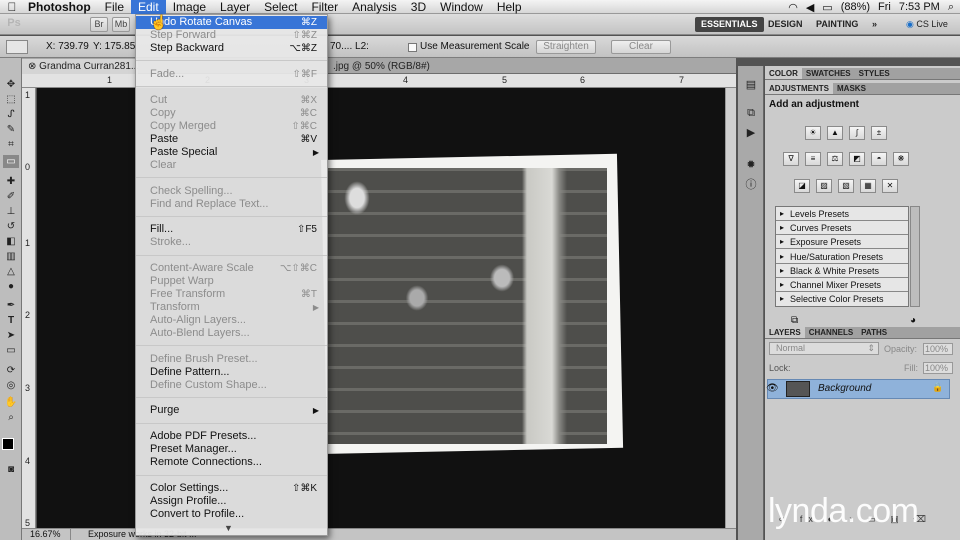 Image resolution: width=960 pixels, height=540 pixels. Describe the element at coordinates (11, 256) in the screenshot. I see `gradient-tool-icon: ▥` at that location.